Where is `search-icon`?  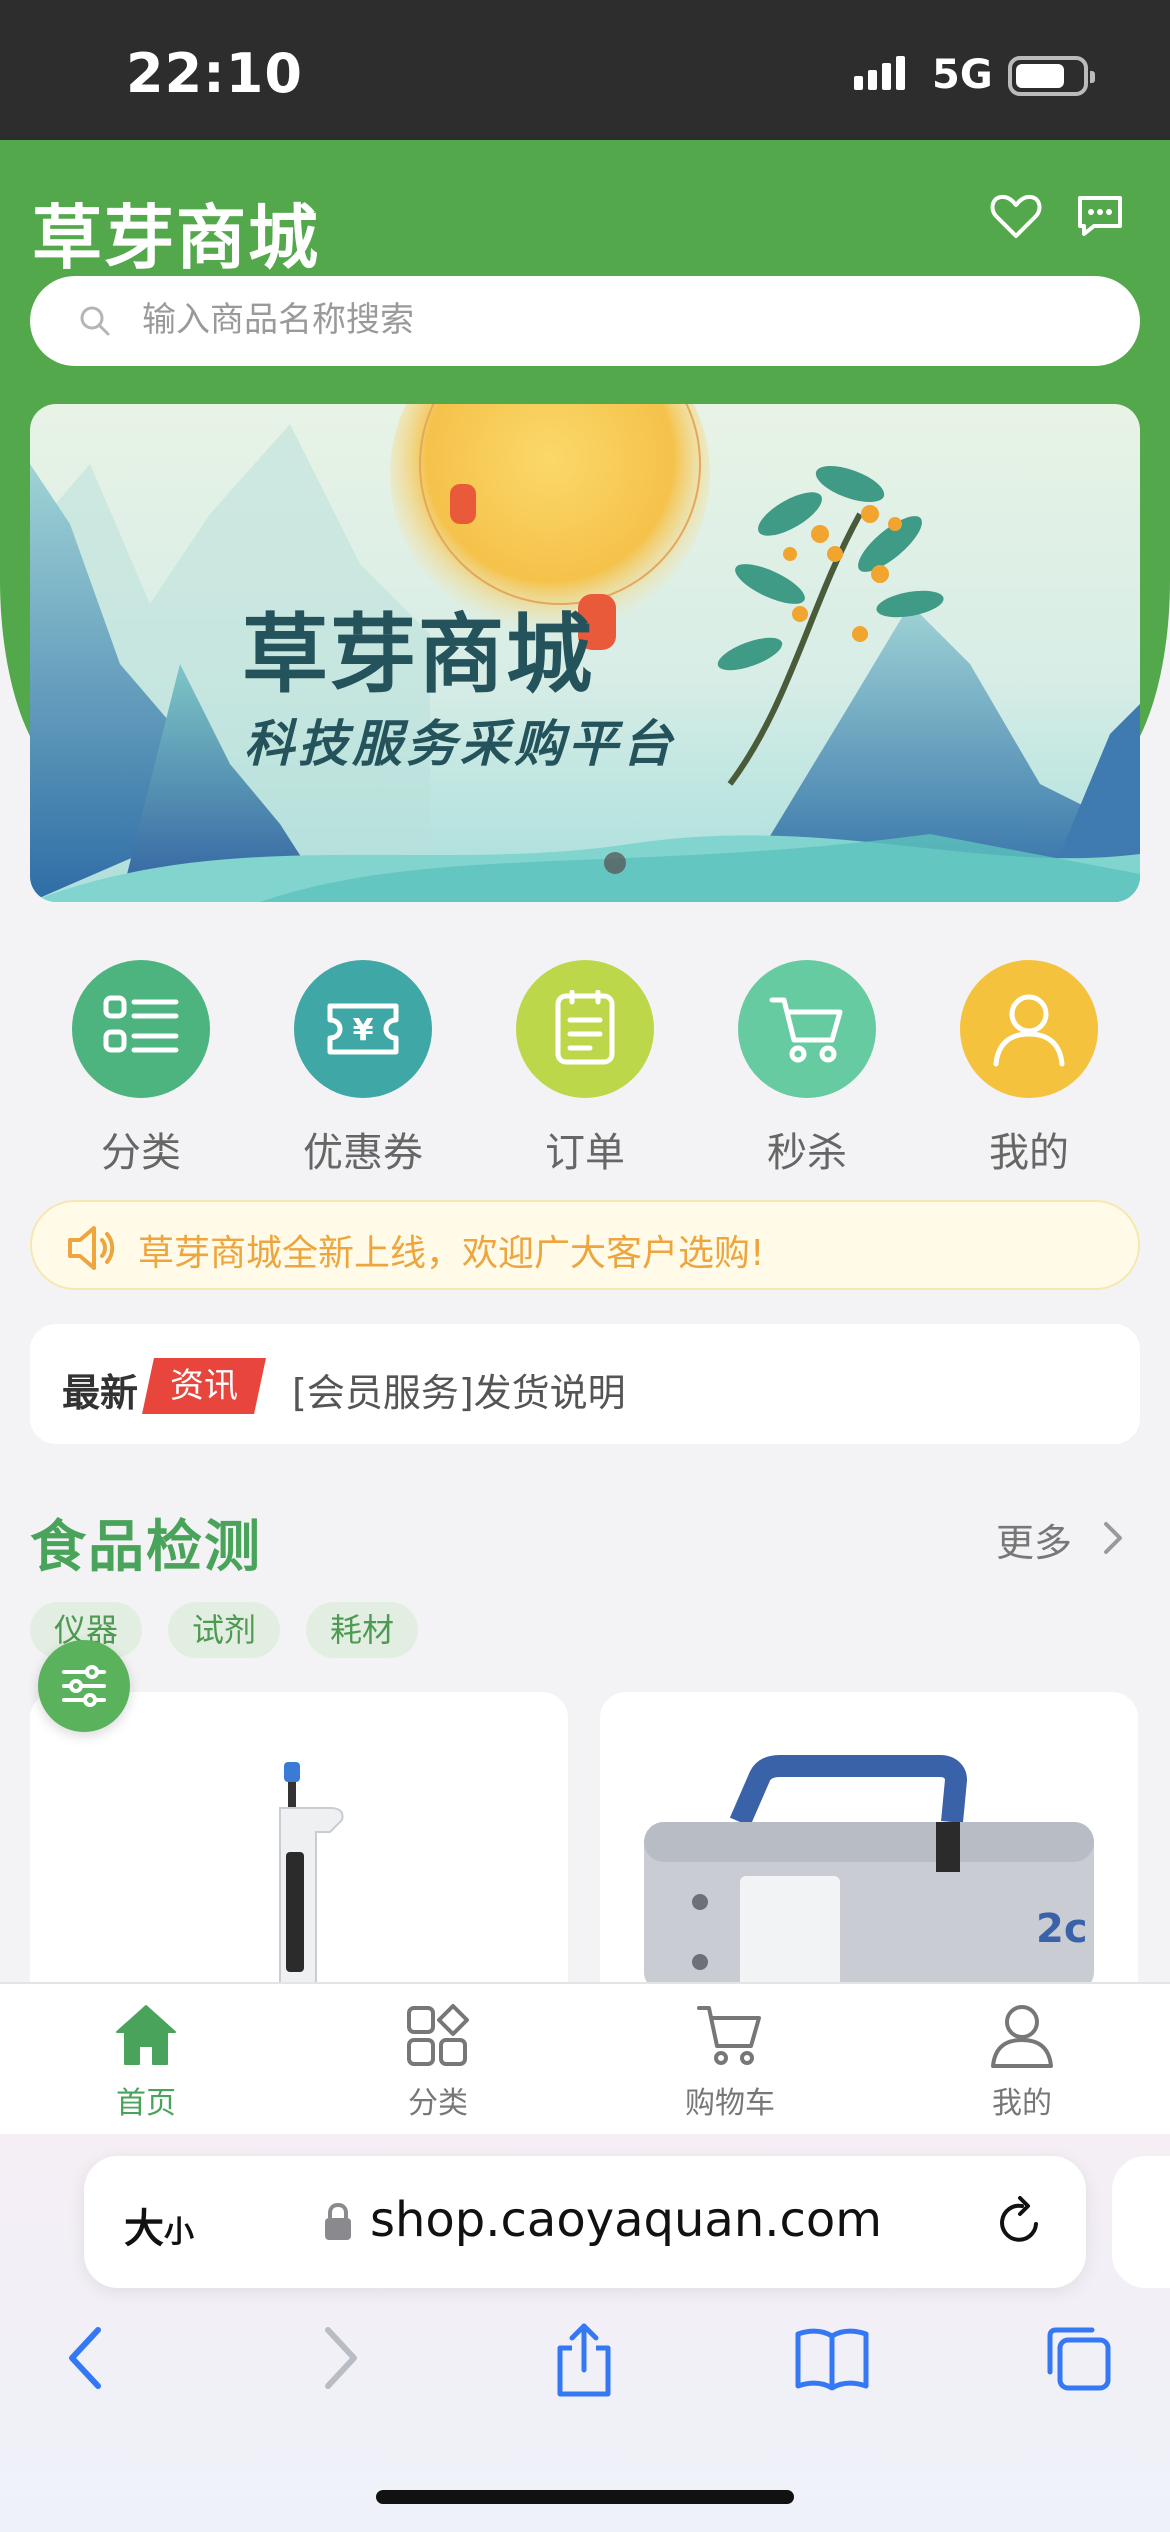
search-icon is located at coordinates (95, 321).